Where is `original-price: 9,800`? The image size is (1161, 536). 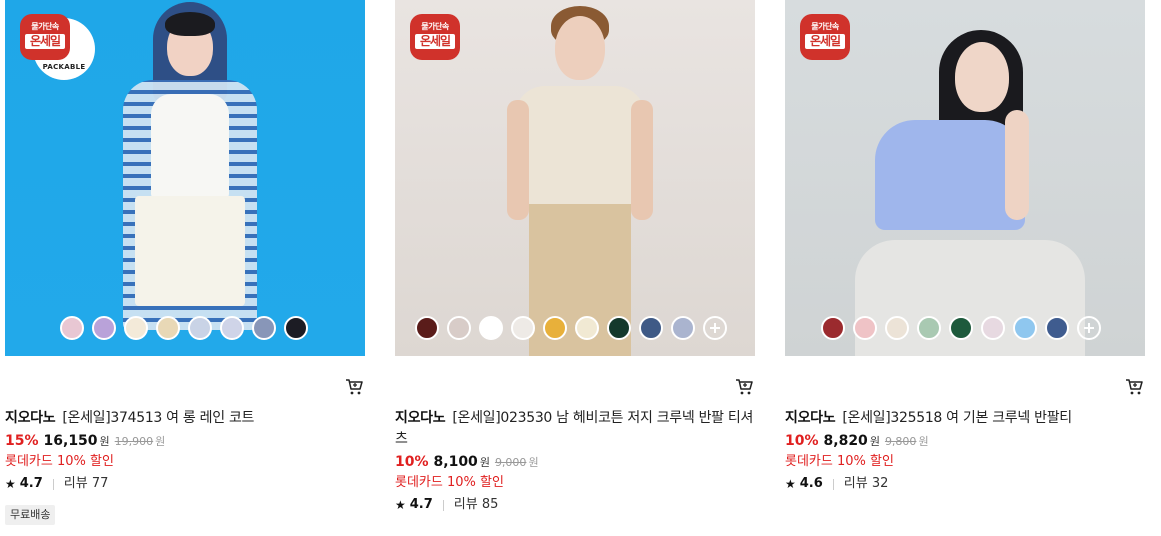
original-price: 9,800 is located at coordinates (900, 441).